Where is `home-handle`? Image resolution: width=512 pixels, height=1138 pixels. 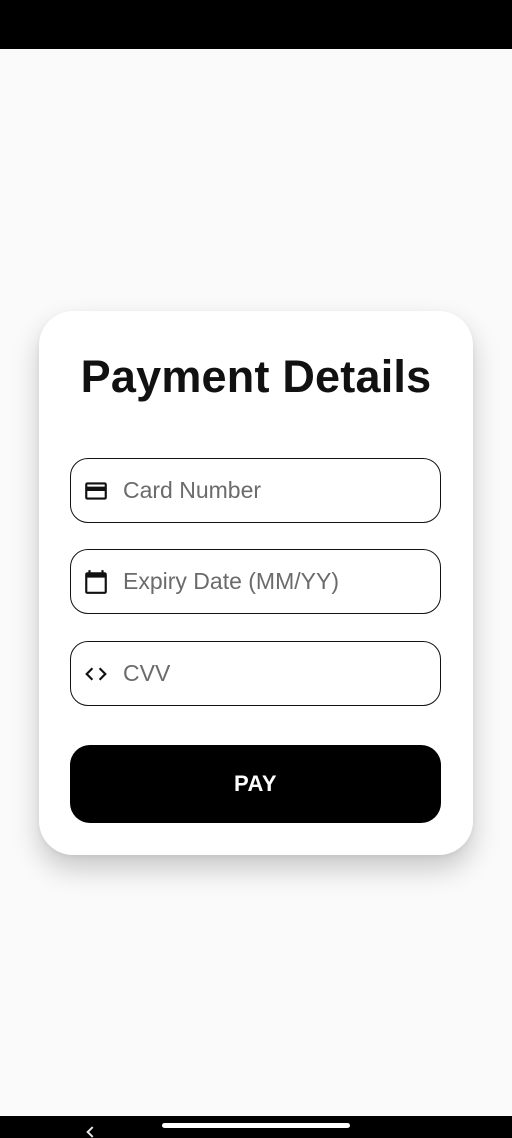
home-handle is located at coordinates (256, 1125).